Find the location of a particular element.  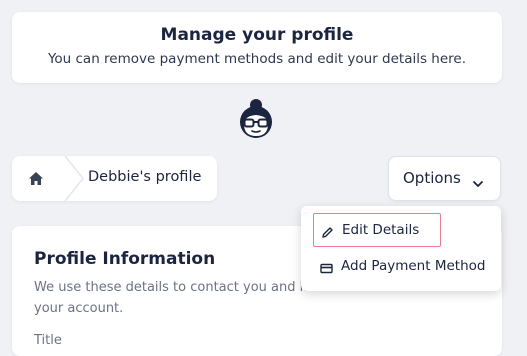

options-button: Options is located at coordinates (444, 178).